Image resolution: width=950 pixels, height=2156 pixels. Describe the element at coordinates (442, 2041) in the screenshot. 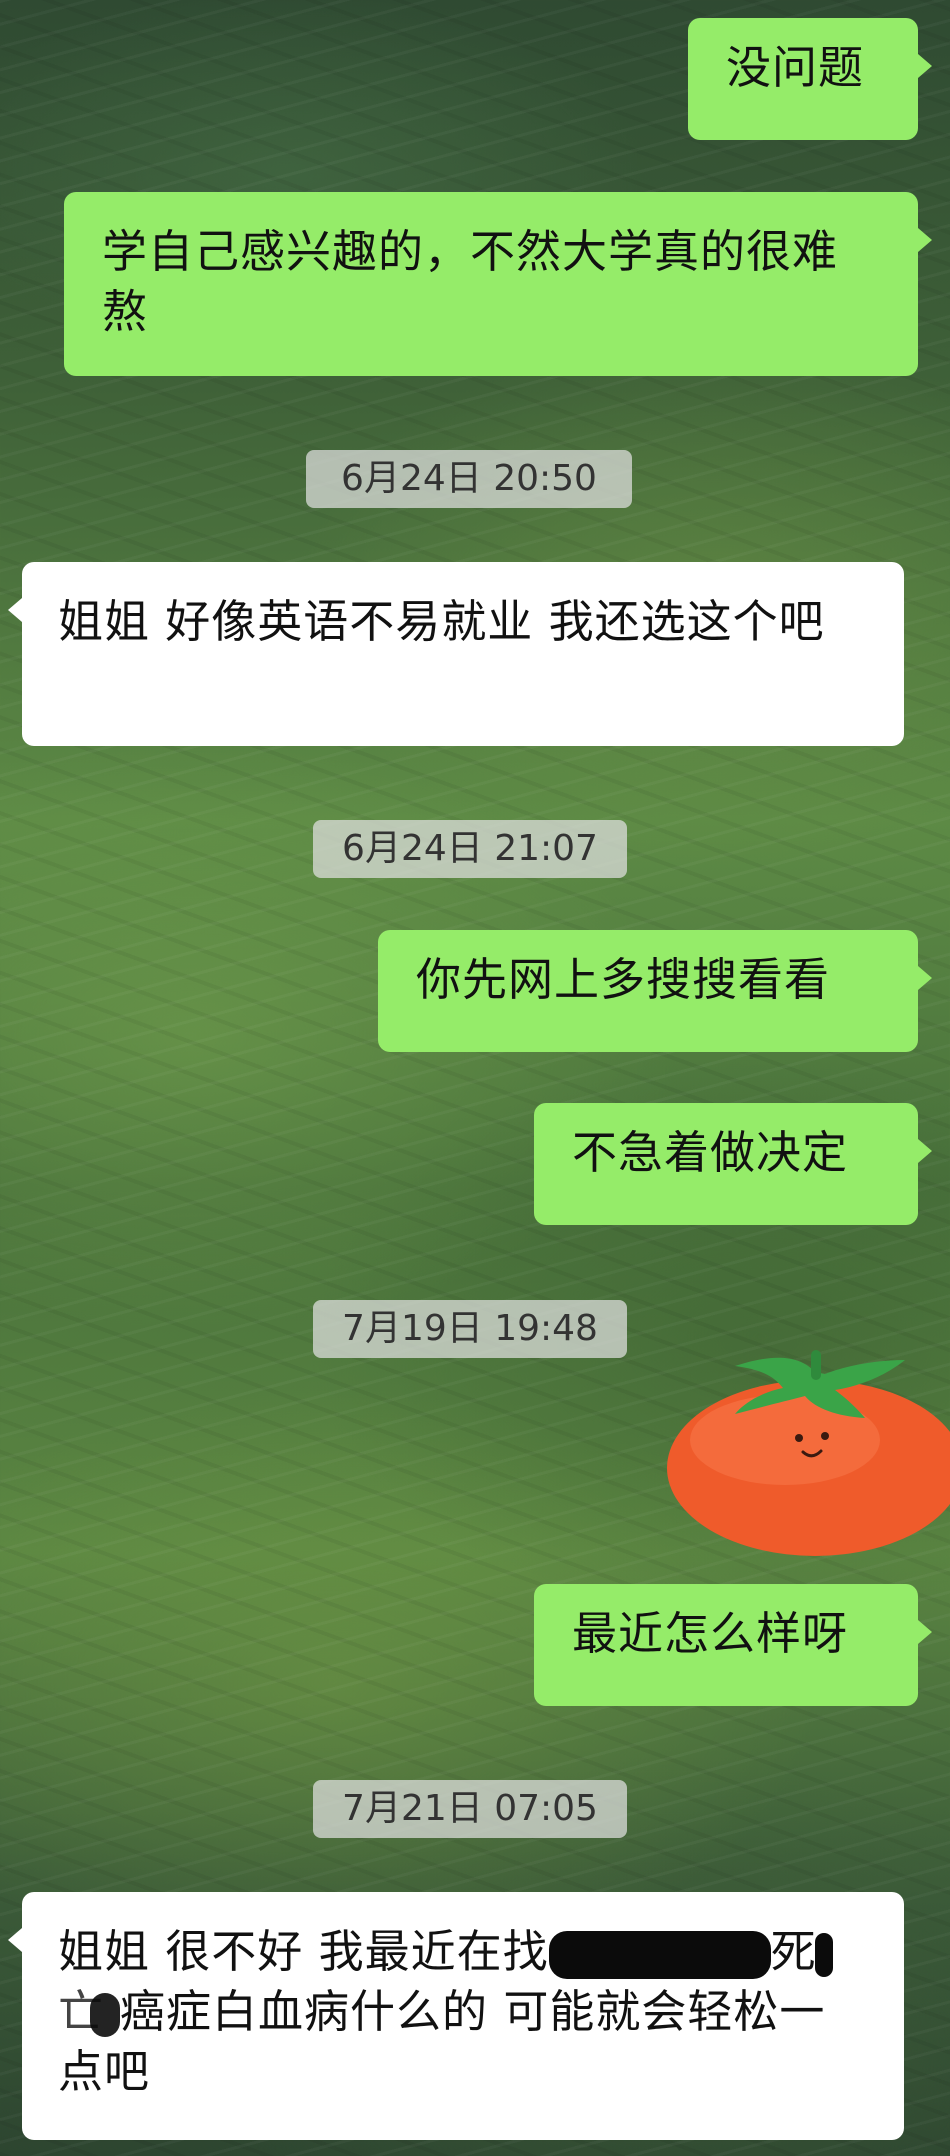

I see `message-text-part: 癌症白血病什么的 可能就会轻松一点吧` at that location.